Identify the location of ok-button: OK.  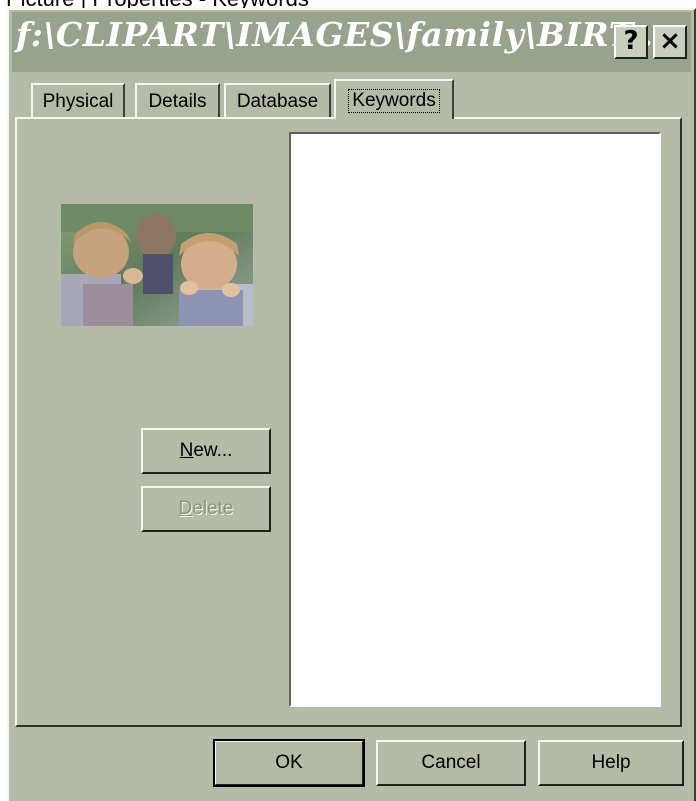
(289, 763).